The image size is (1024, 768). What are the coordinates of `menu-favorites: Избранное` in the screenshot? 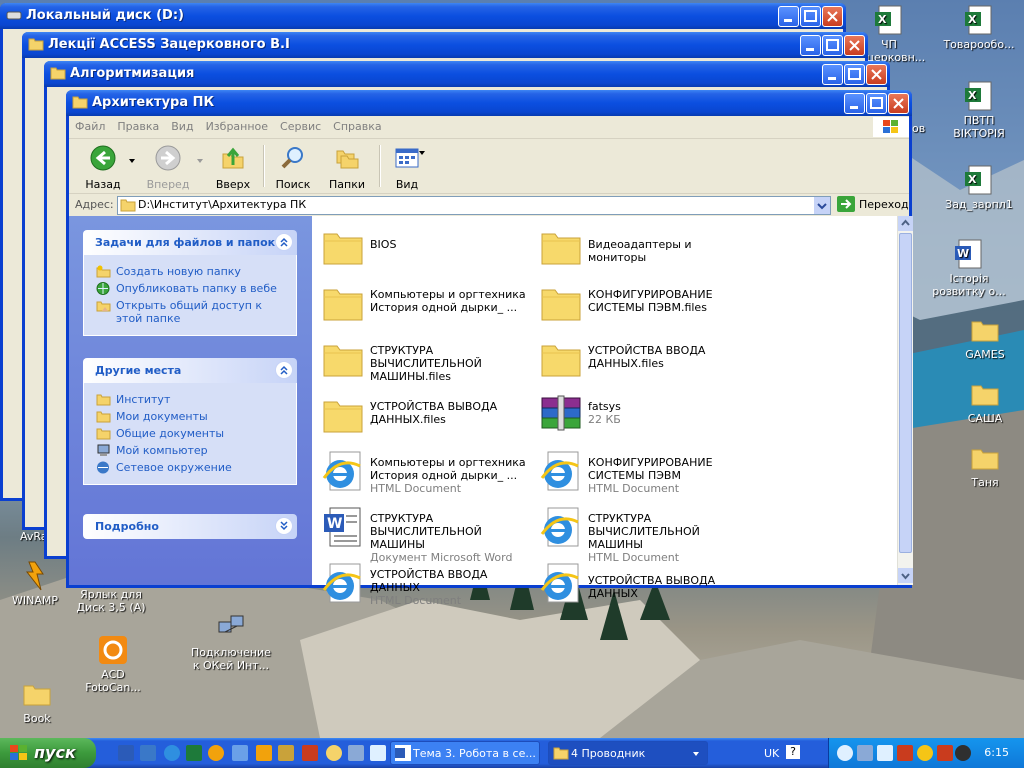 It's located at (237, 126).